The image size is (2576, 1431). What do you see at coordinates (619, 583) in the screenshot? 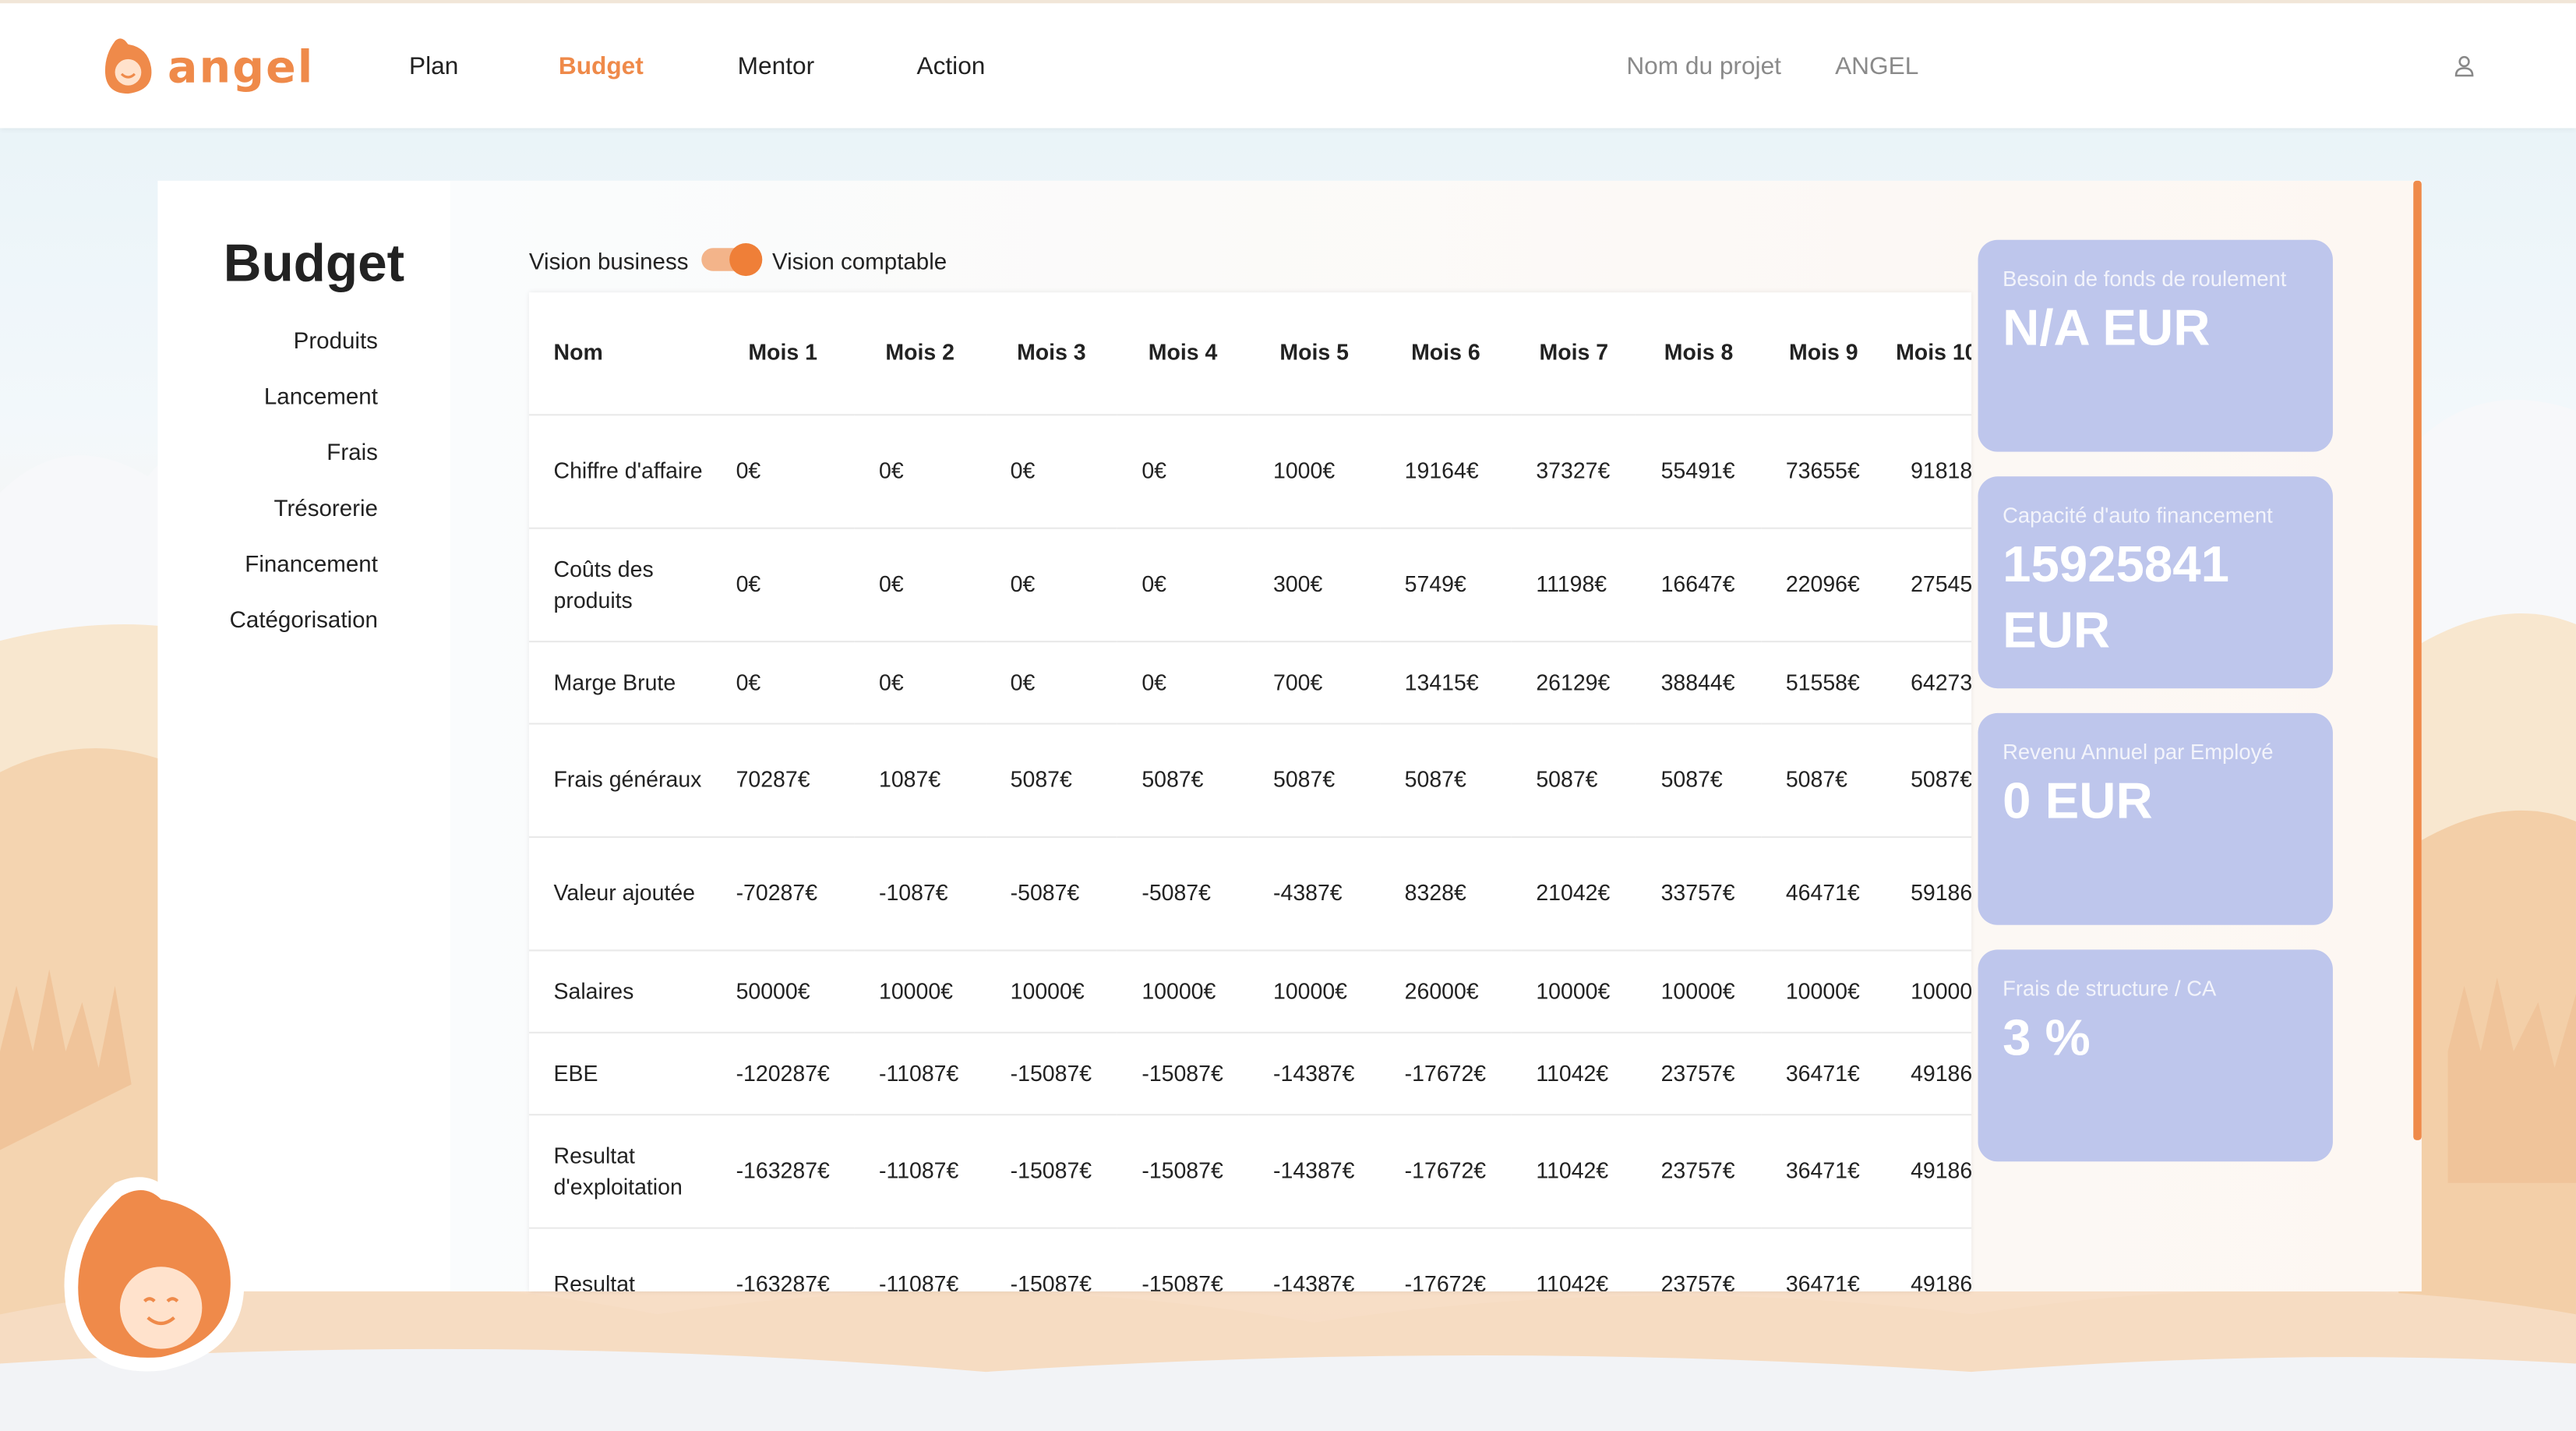
I see `row-name-cell: Coûts des produits` at bounding box center [619, 583].